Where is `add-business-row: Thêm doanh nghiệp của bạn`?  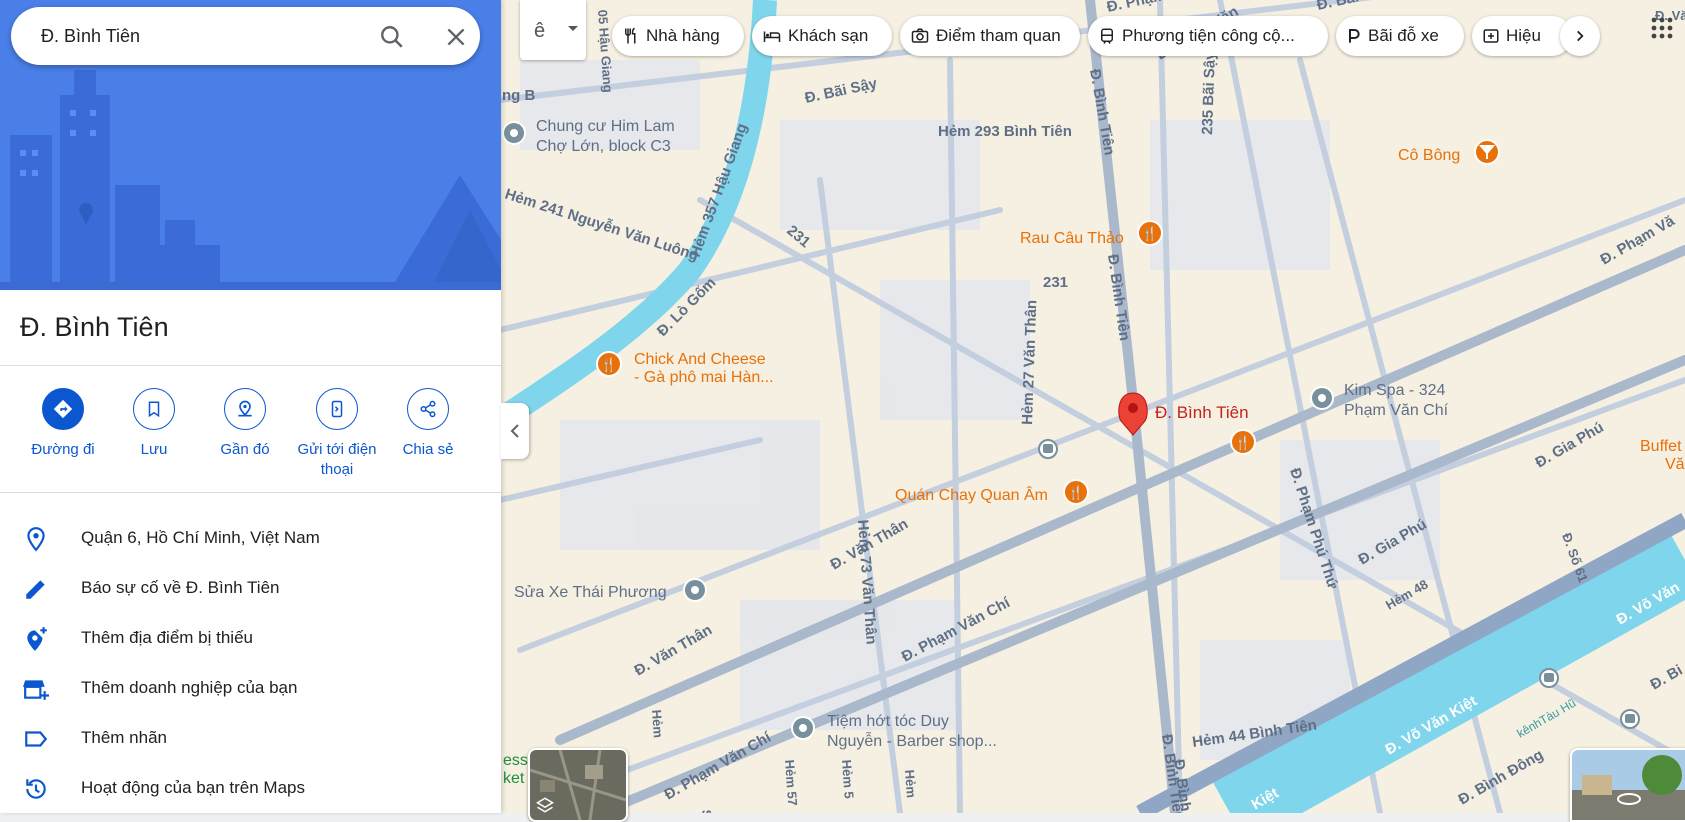 add-business-row: Thêm doanh nghiệp của bạn is located at coordinates (250, 688).